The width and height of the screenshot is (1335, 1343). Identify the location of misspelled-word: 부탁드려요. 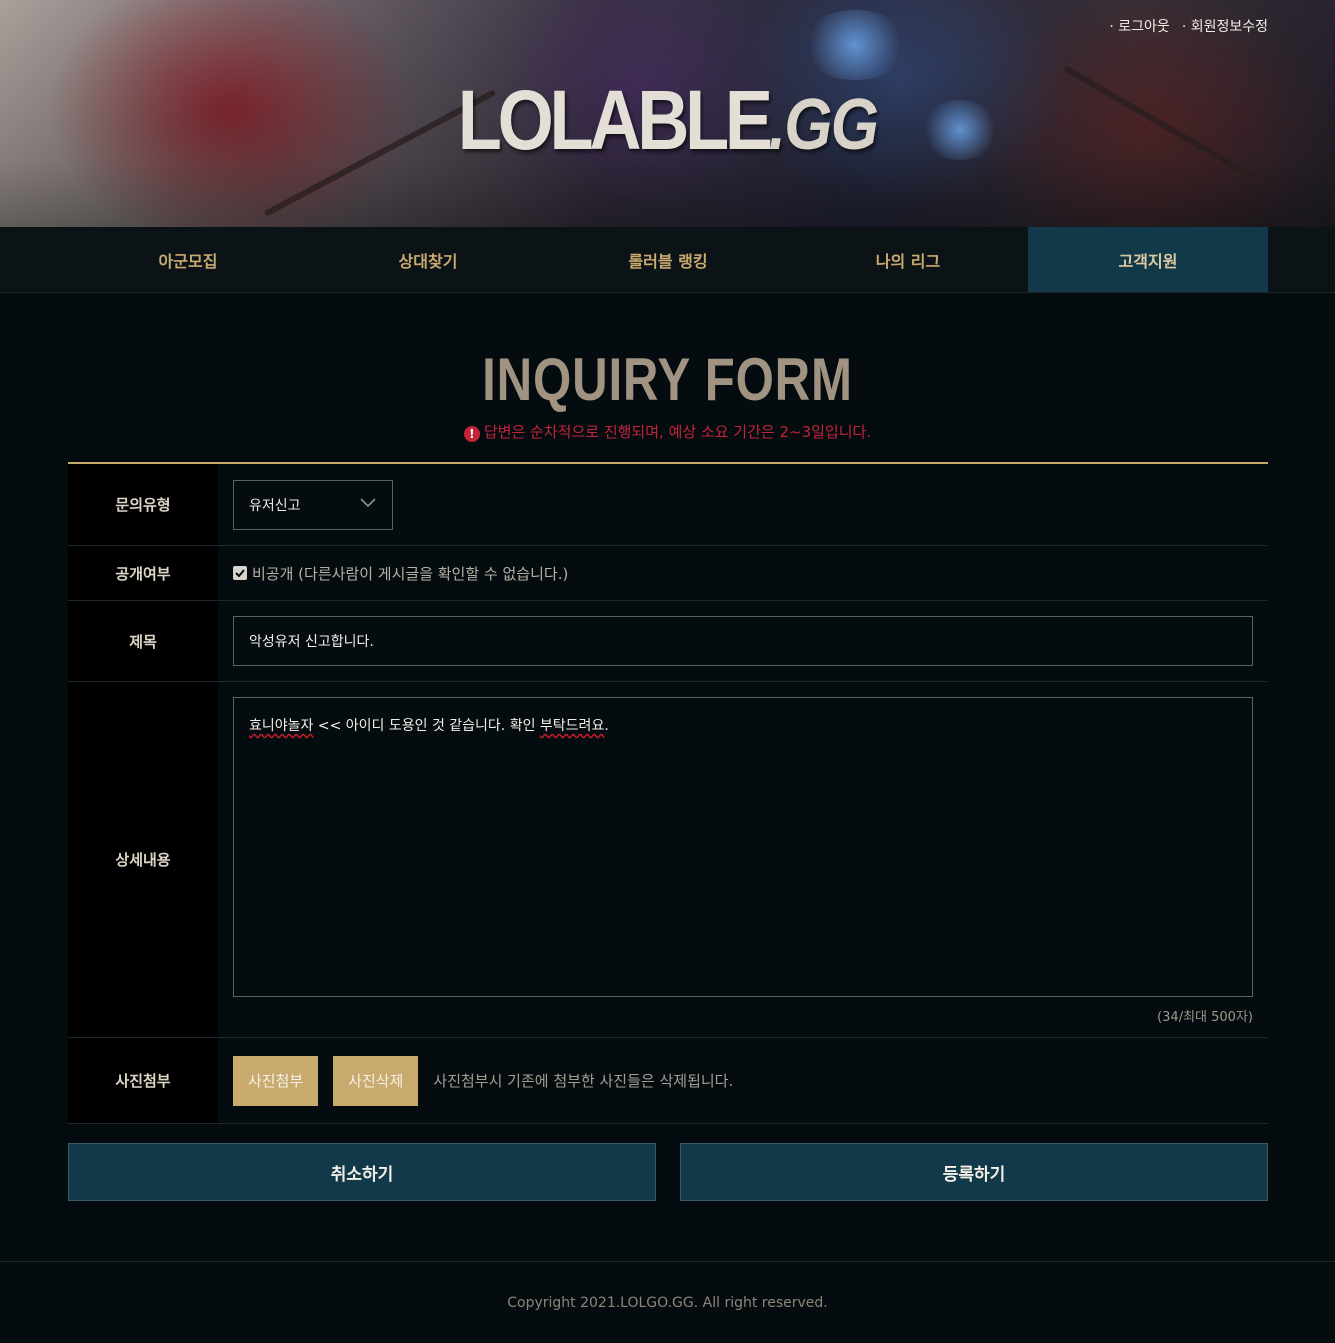
(572, 726).